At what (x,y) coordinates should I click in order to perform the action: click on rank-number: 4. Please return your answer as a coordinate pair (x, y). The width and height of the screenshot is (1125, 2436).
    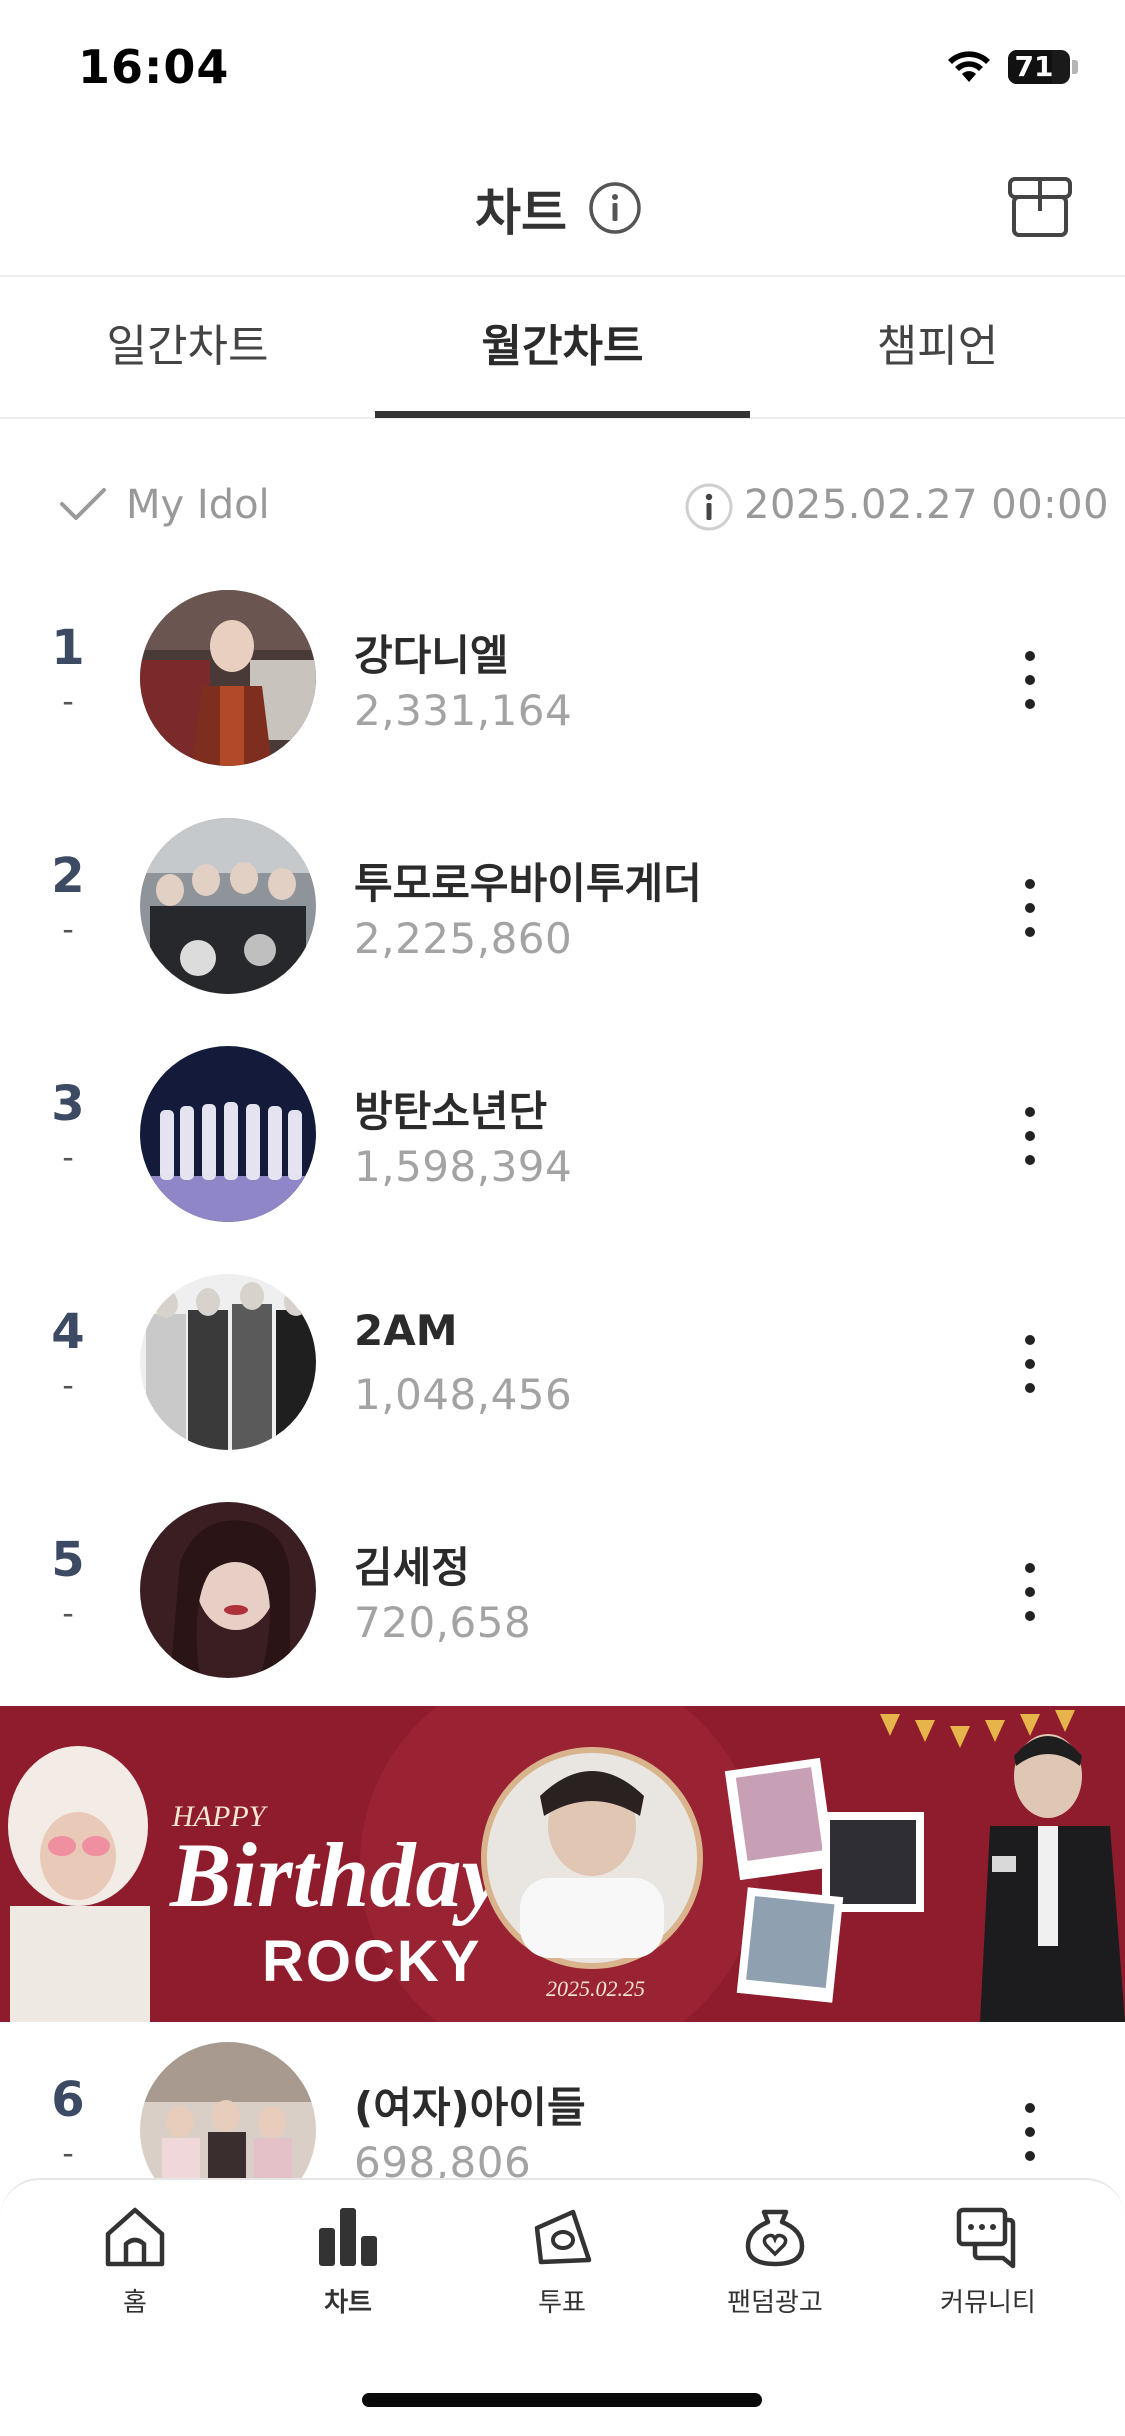
    Looking at the image, I should click on (68, 1332).